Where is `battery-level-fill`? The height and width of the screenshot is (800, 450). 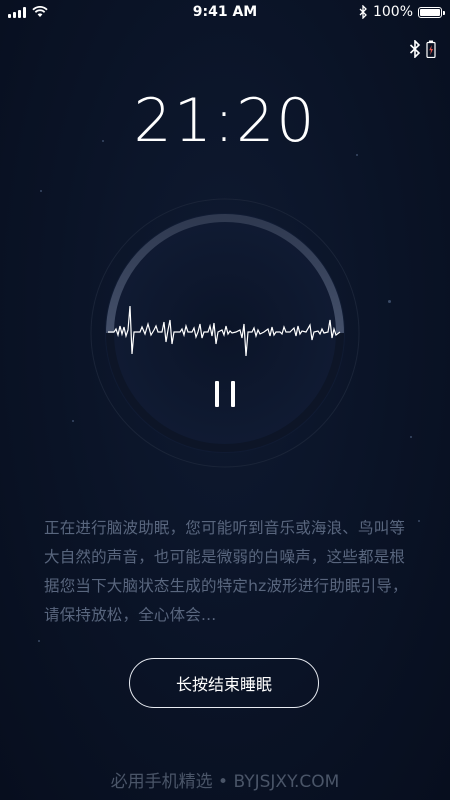
battery-level-fill is located at coordinates (430, 12).